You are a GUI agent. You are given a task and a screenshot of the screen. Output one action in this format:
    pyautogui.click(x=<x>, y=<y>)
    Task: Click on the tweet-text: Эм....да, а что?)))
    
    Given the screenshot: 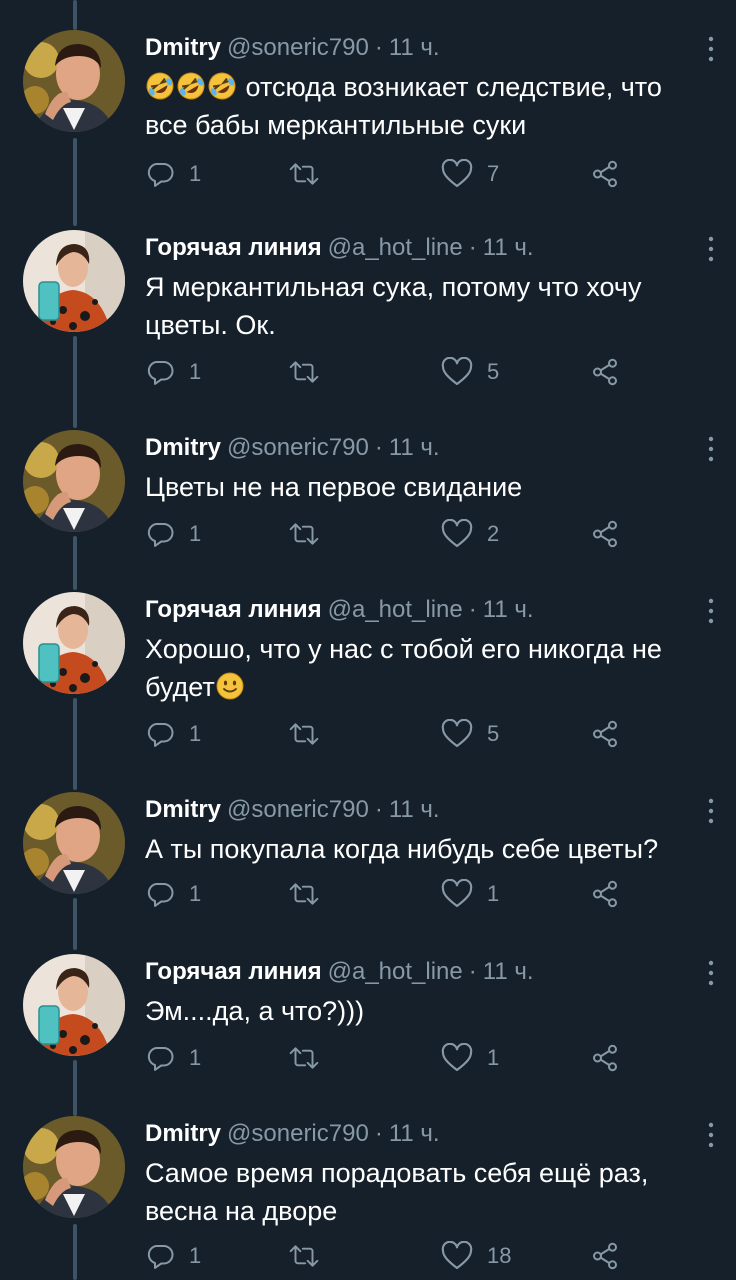 What is the action you would take?
    pyautogui.click(x=255, y=1011)
    